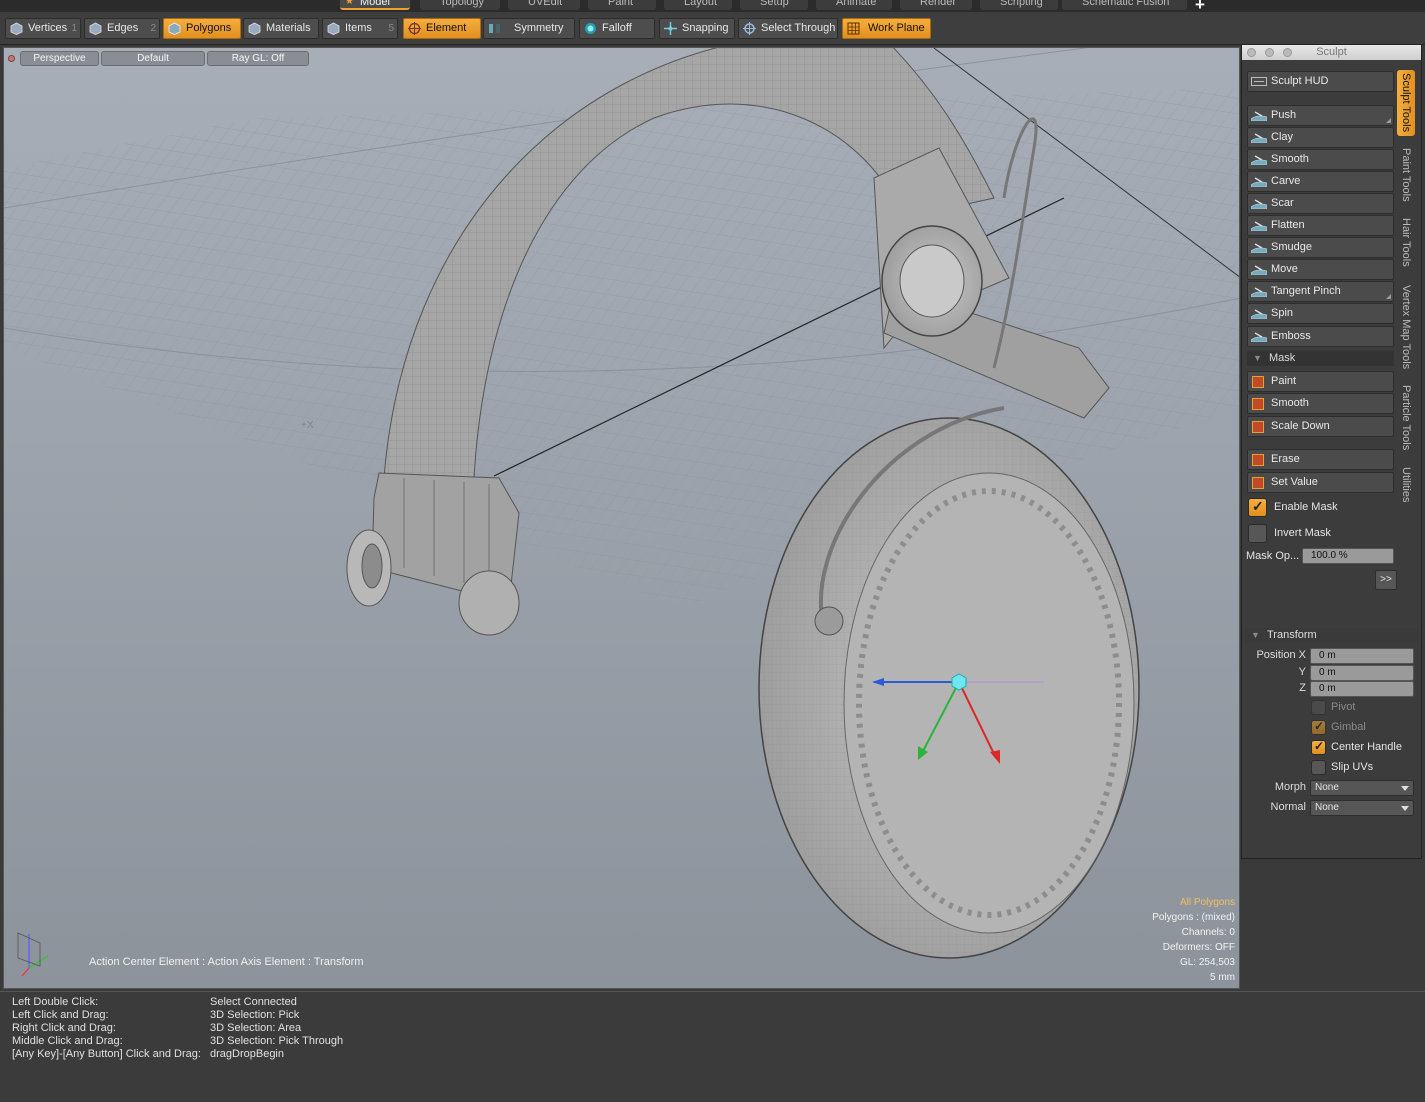  I want to click on select-through-icon, so click(749, 28).